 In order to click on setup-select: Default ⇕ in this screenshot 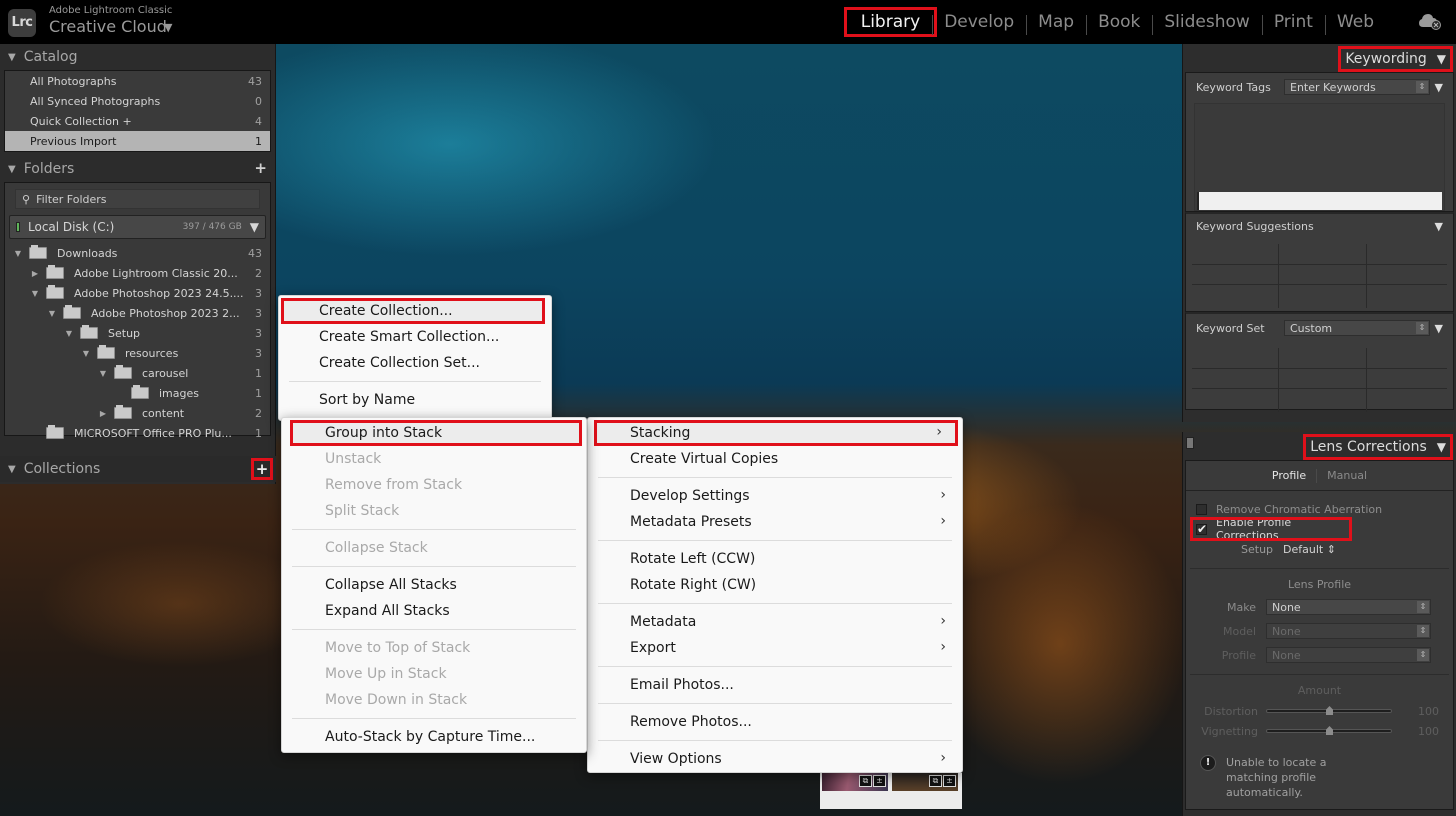, I will do `click(1309, 549)`.